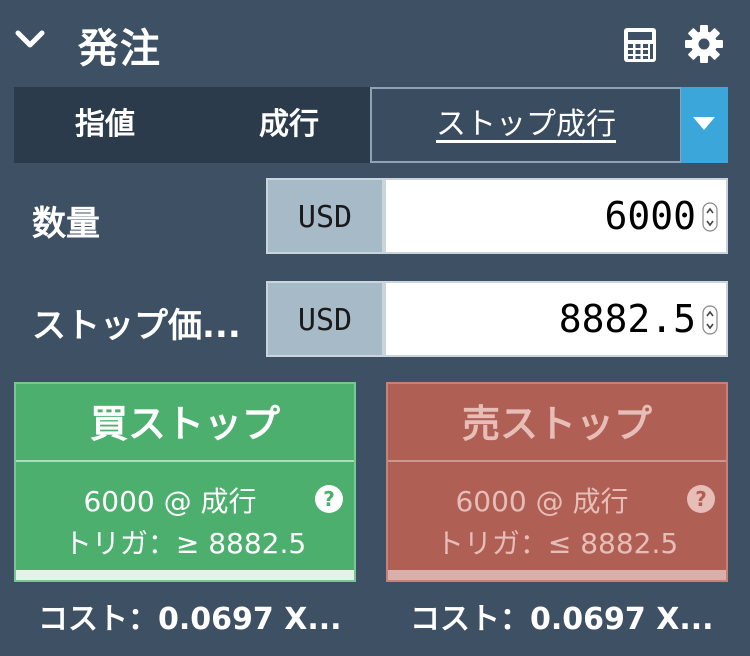  Describe the element at coordinates (185, 543) in the screenshot. I see `buy-trigger-text: トリガ：≥ 8882.5` at that location.